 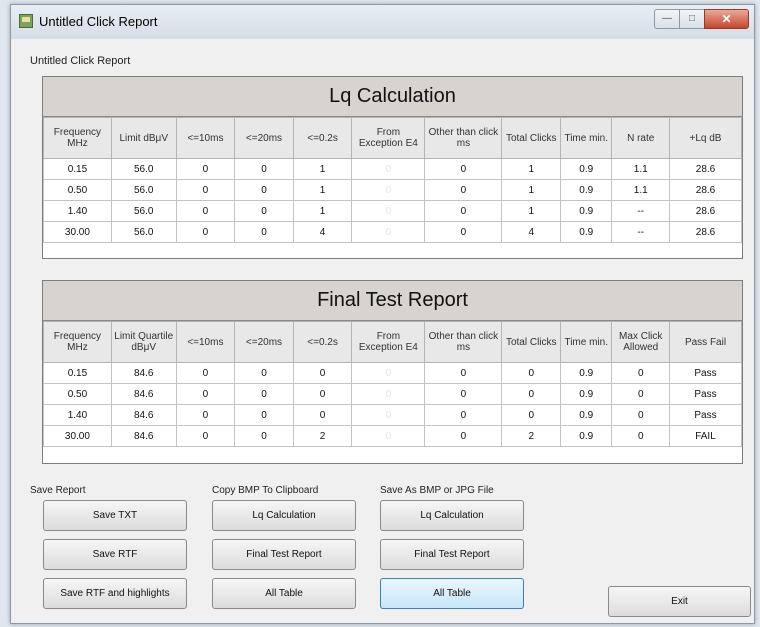 I want to click on save-txt-button: Save TXT, so click(x=115, y=515).